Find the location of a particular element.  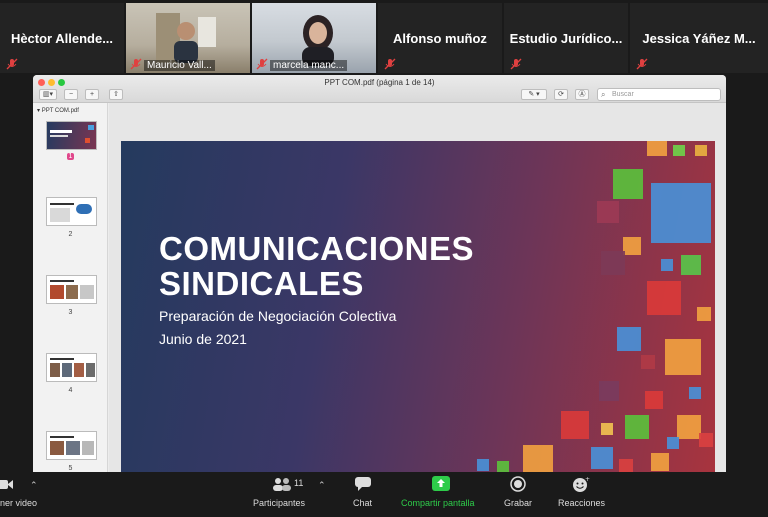

sidebar-toggle-button: ▥▾ is located at coordinates (48, 94).